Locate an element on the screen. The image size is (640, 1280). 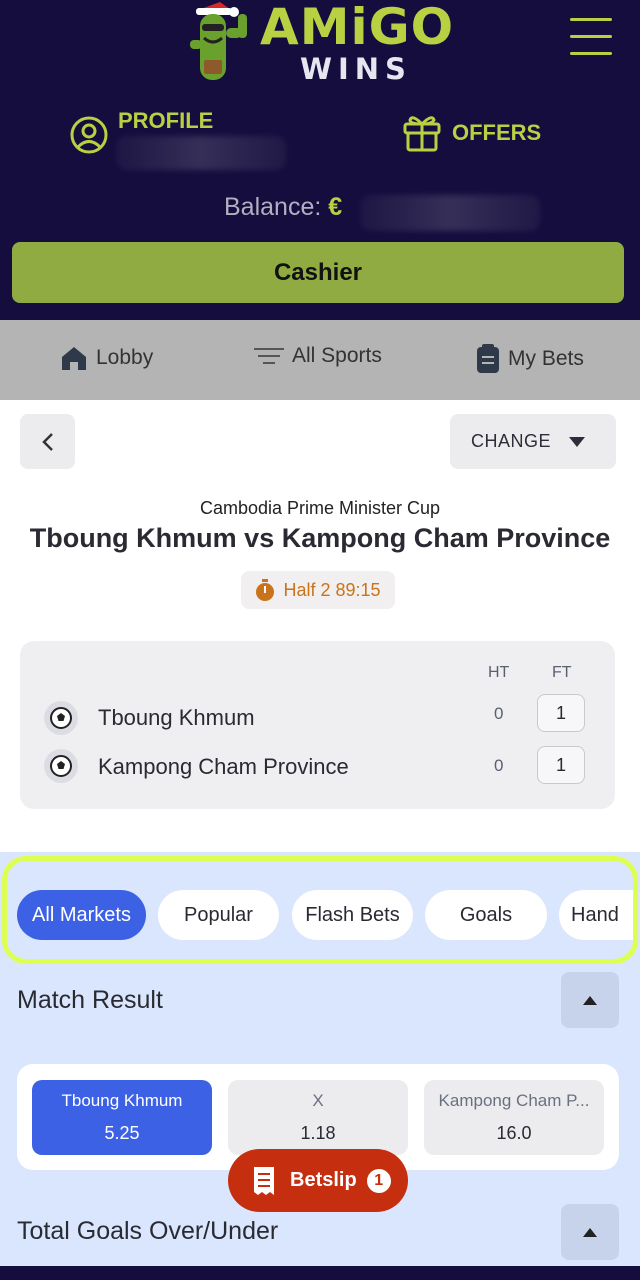
odds-away-button: Kampong Cham P... 16.0 is located at coordinates (514, 1117).